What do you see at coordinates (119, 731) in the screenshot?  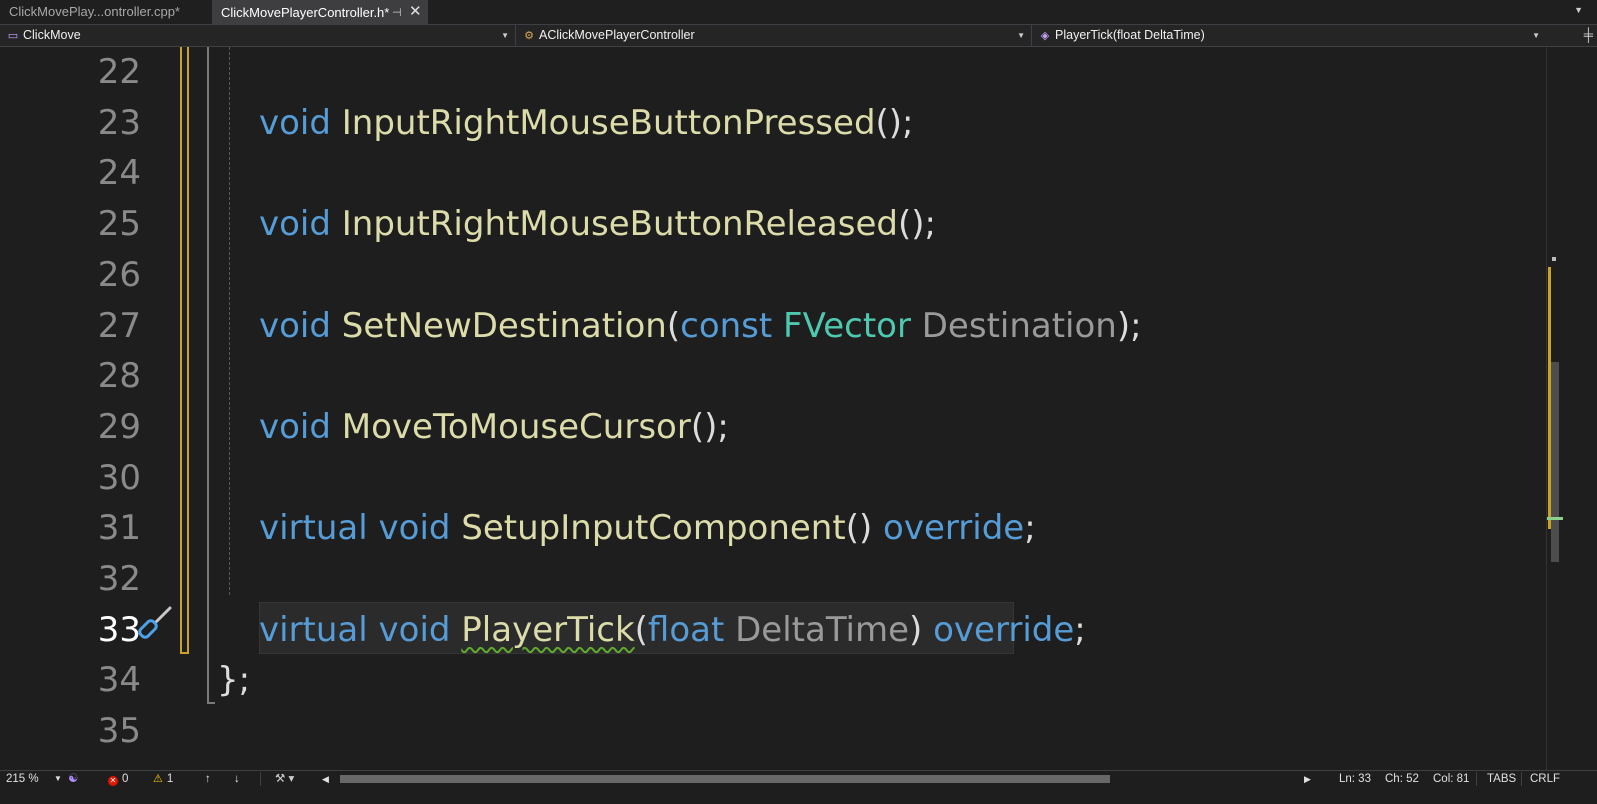 I see `line-number: 35` at bounding box center [119, 731].